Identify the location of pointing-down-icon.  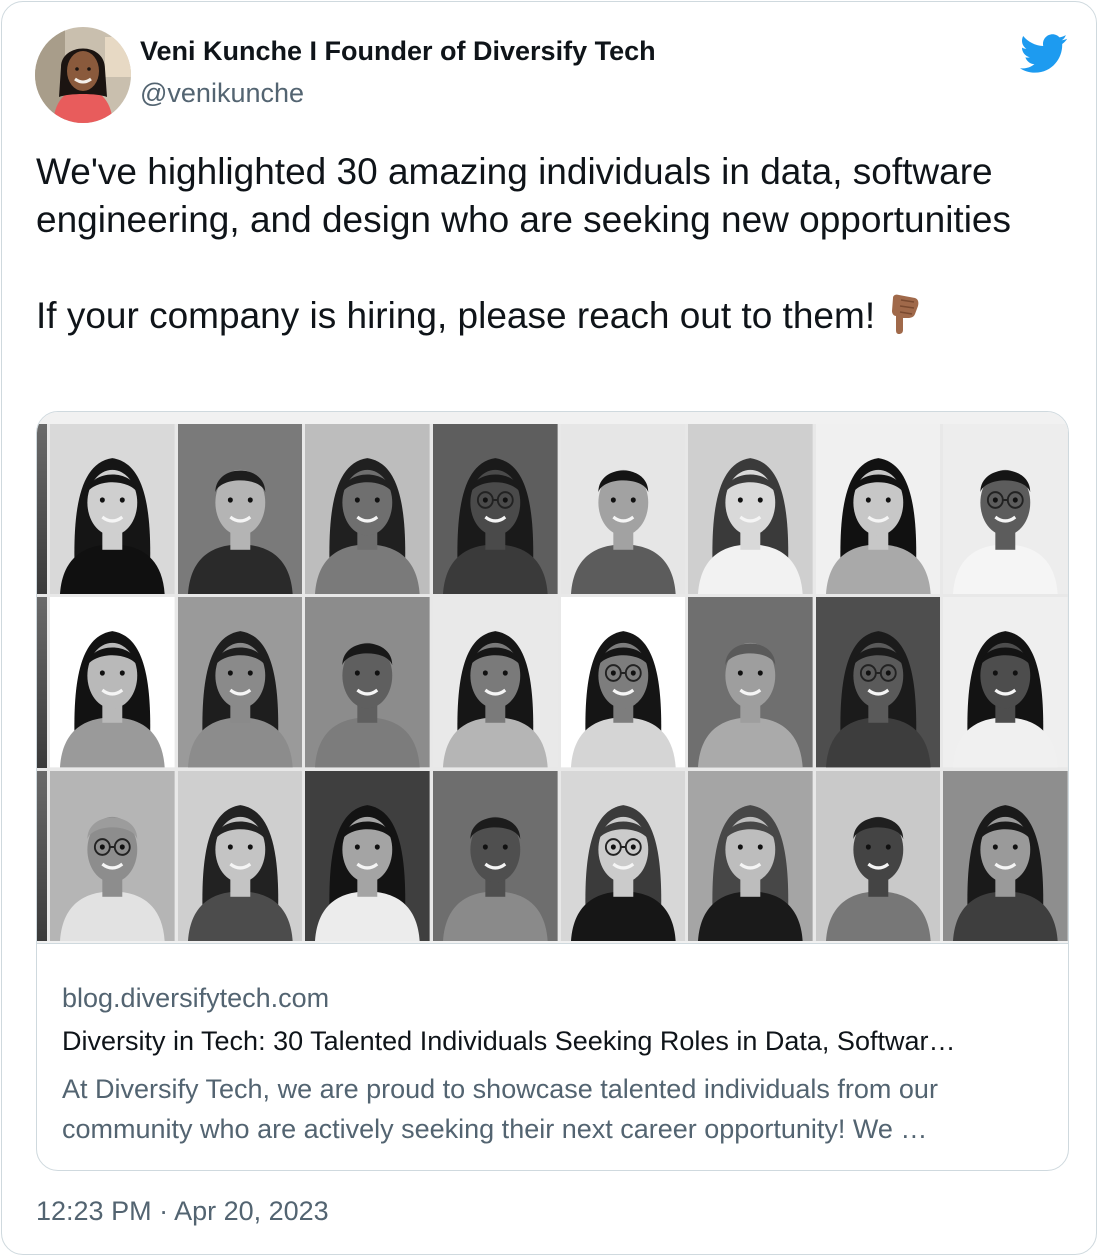
(905, 314).